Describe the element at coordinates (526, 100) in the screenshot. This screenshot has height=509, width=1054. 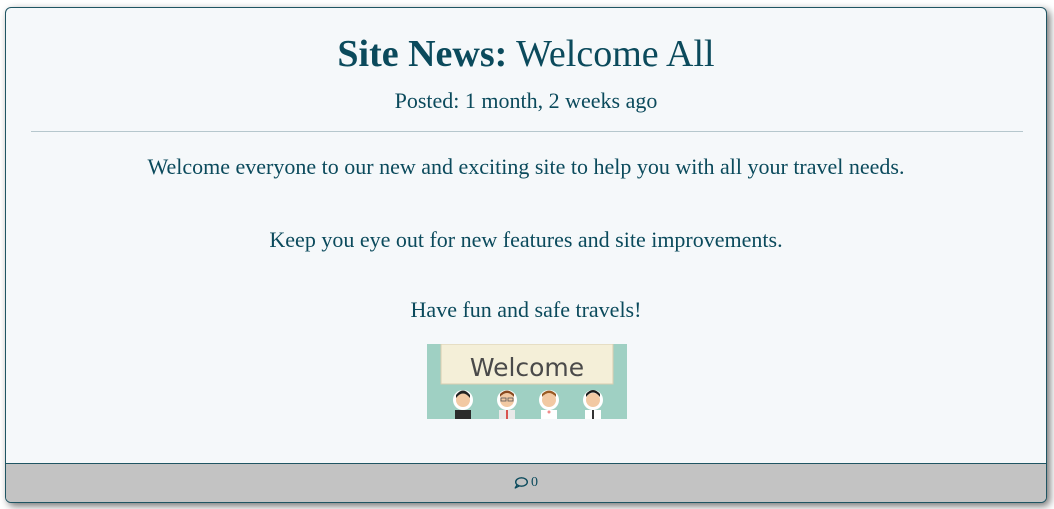
I see `posted-date: Posted: 1 month, 2 weeks ago` at that location.